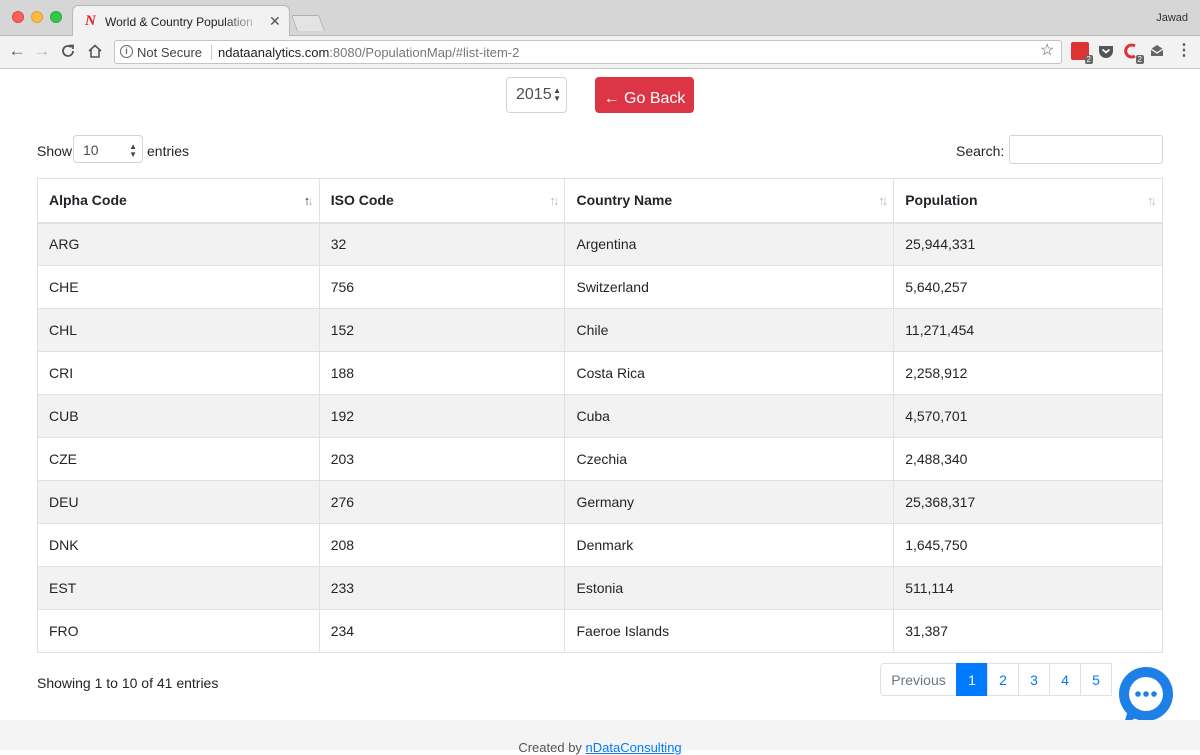 The height and width of the screenshot is (755, 1200). Describe the element at coordinates (1034, 679) in the screenshot. I see `pagination-page-3: 3` at that location.